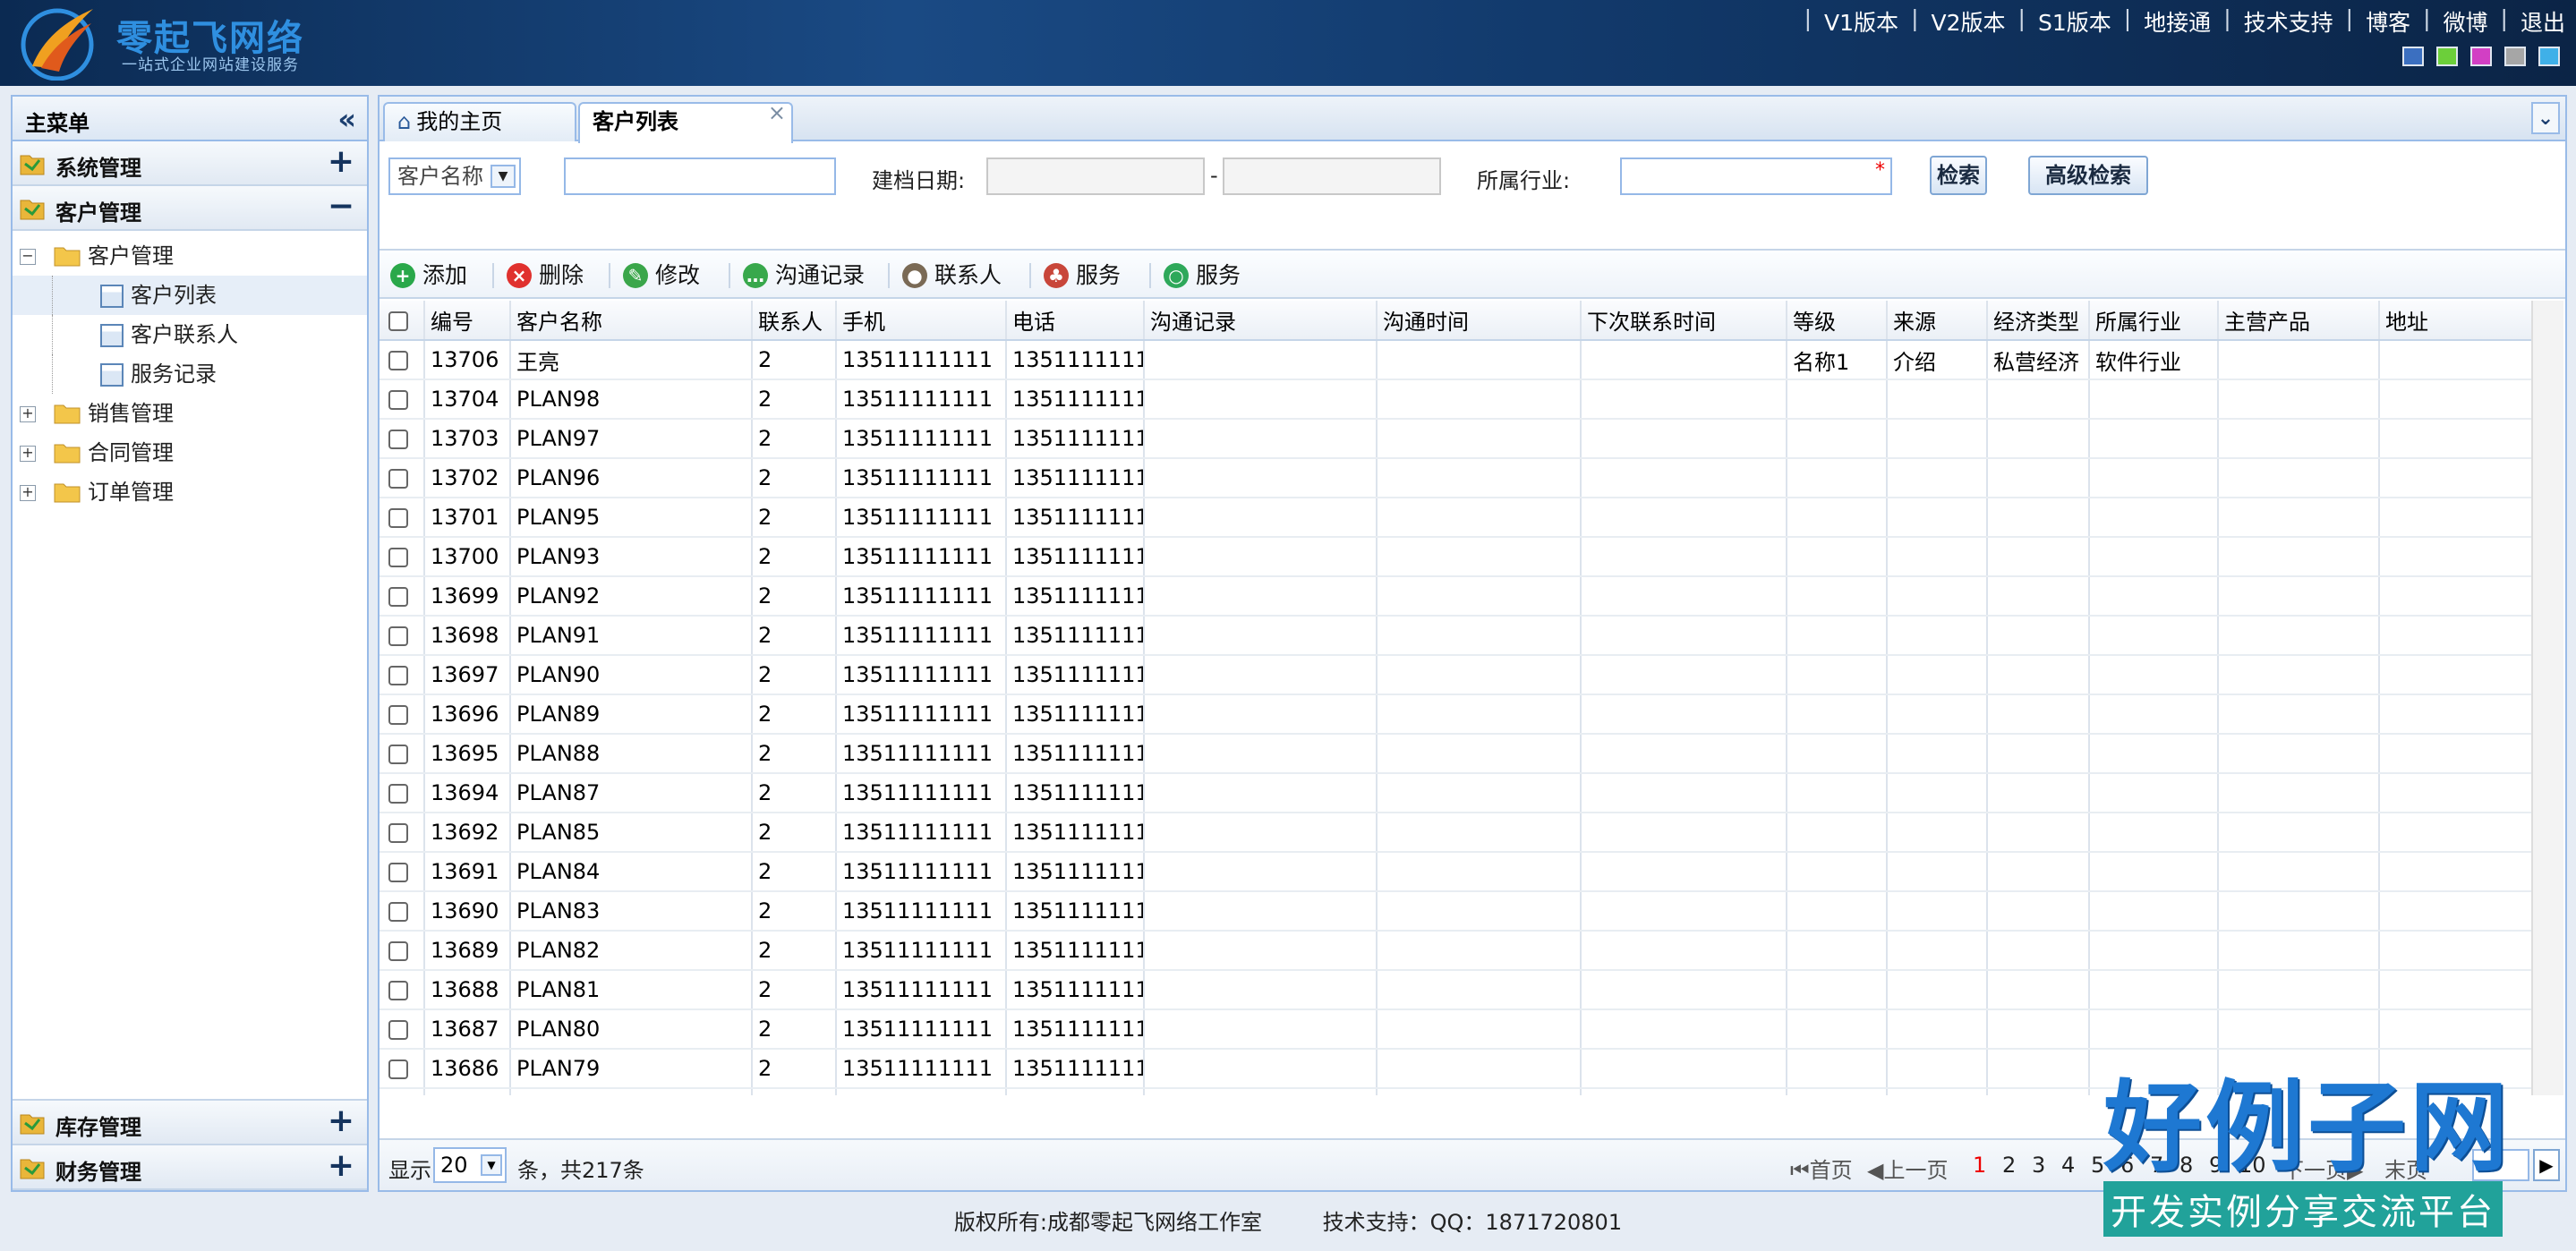 This screenshot has height=1251, width=2576. What do you see at coordinates (1082, 276) in the screenshot?
I see `toolbar-button: ♣ 服务` at bounding box center [1082, 276].